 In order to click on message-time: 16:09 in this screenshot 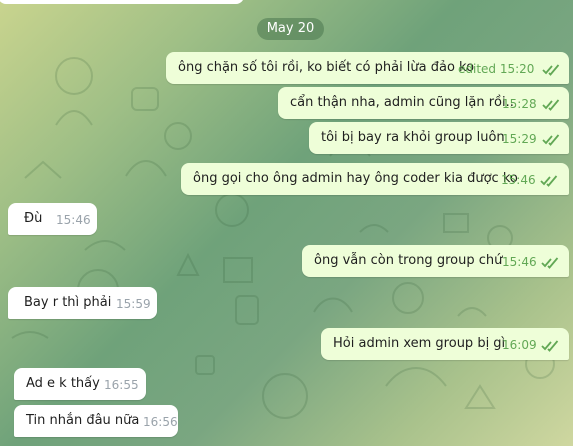, I will do `click(519, 345)`.